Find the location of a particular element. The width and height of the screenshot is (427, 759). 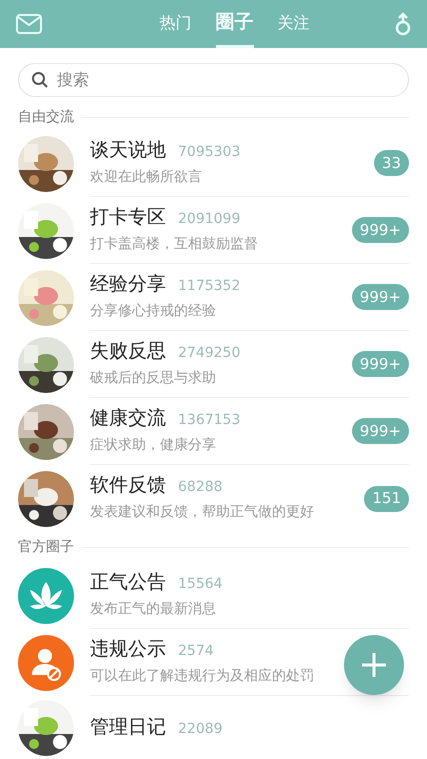

circle-name: 失败反思 is located at coordinates (128, 352).